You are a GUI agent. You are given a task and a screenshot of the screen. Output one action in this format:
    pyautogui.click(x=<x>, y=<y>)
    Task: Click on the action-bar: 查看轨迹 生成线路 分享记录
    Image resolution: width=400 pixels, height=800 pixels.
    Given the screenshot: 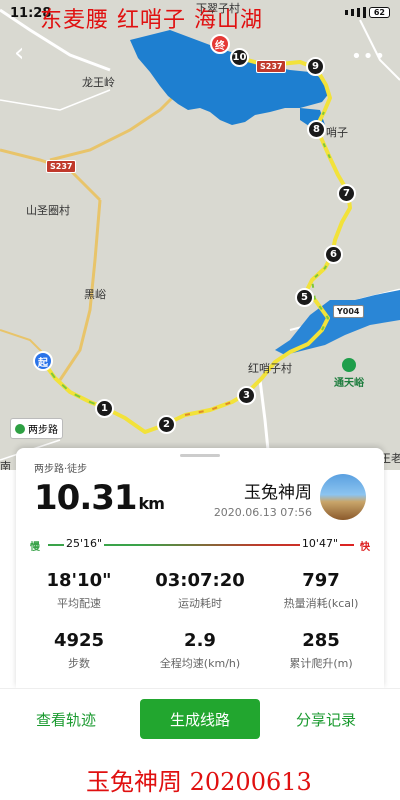 What is the action you would take?
    pyautogui.click(x=200, y=720)
    